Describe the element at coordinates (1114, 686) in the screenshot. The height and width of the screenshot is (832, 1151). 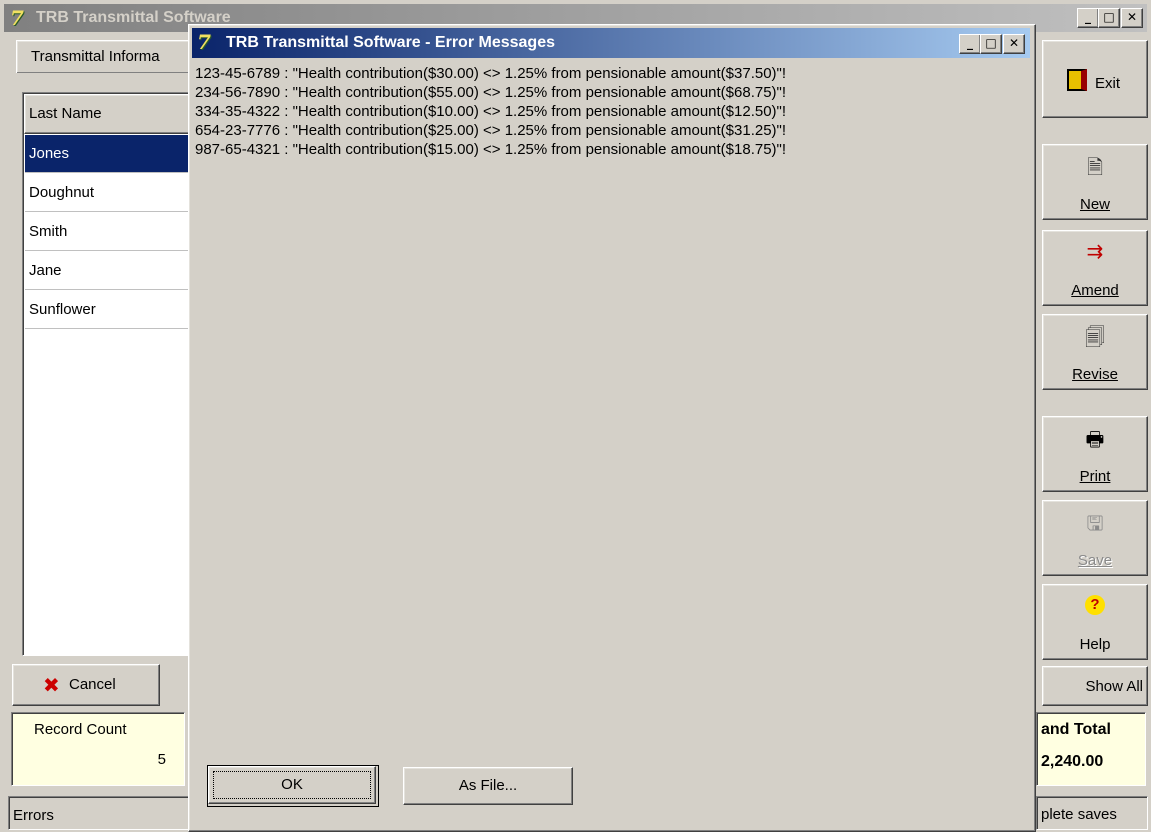
I see `show-all-label: Show All` at that location.